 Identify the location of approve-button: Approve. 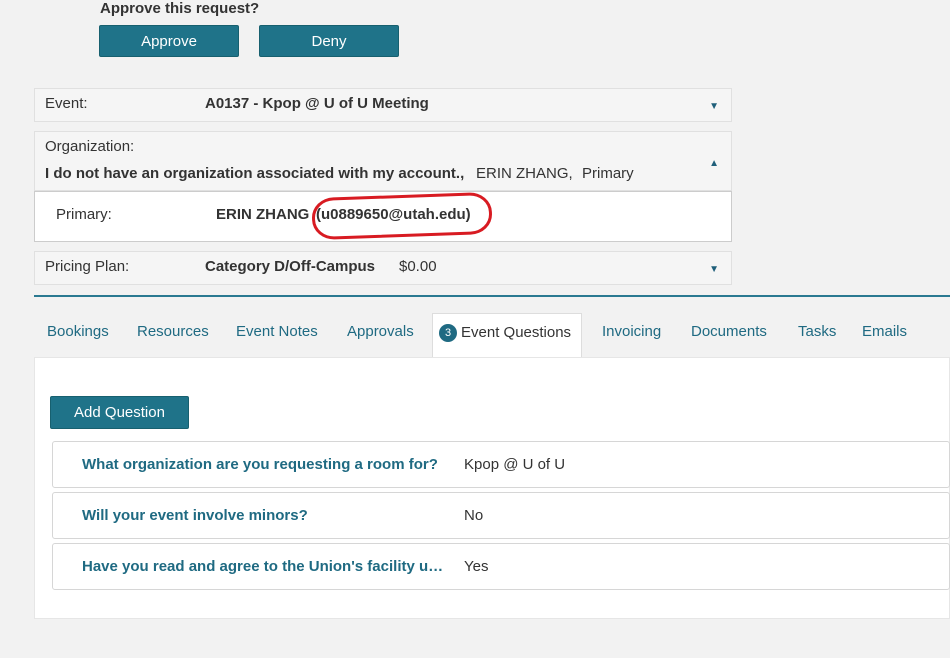
(169, 41).